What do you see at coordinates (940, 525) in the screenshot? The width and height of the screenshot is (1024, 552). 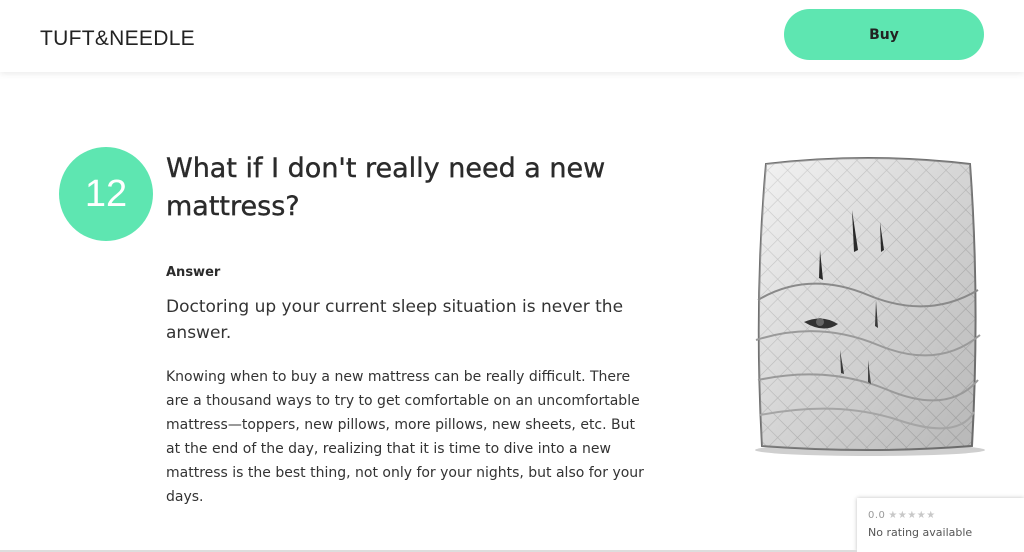 I see `rating-widget: 0.0 ★★★★★ No rating available` at bounding box center [940, 525].